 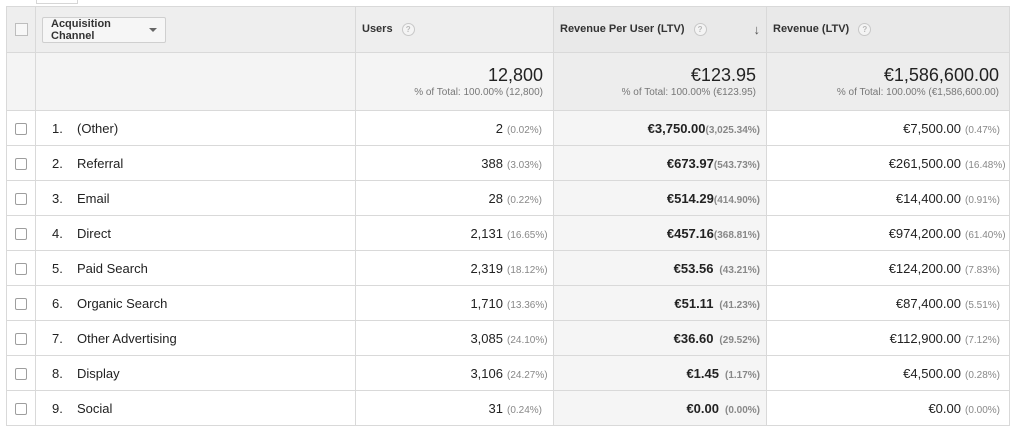 I want to click on revenue-value: €124,200.00, so click(x=924, y=268).